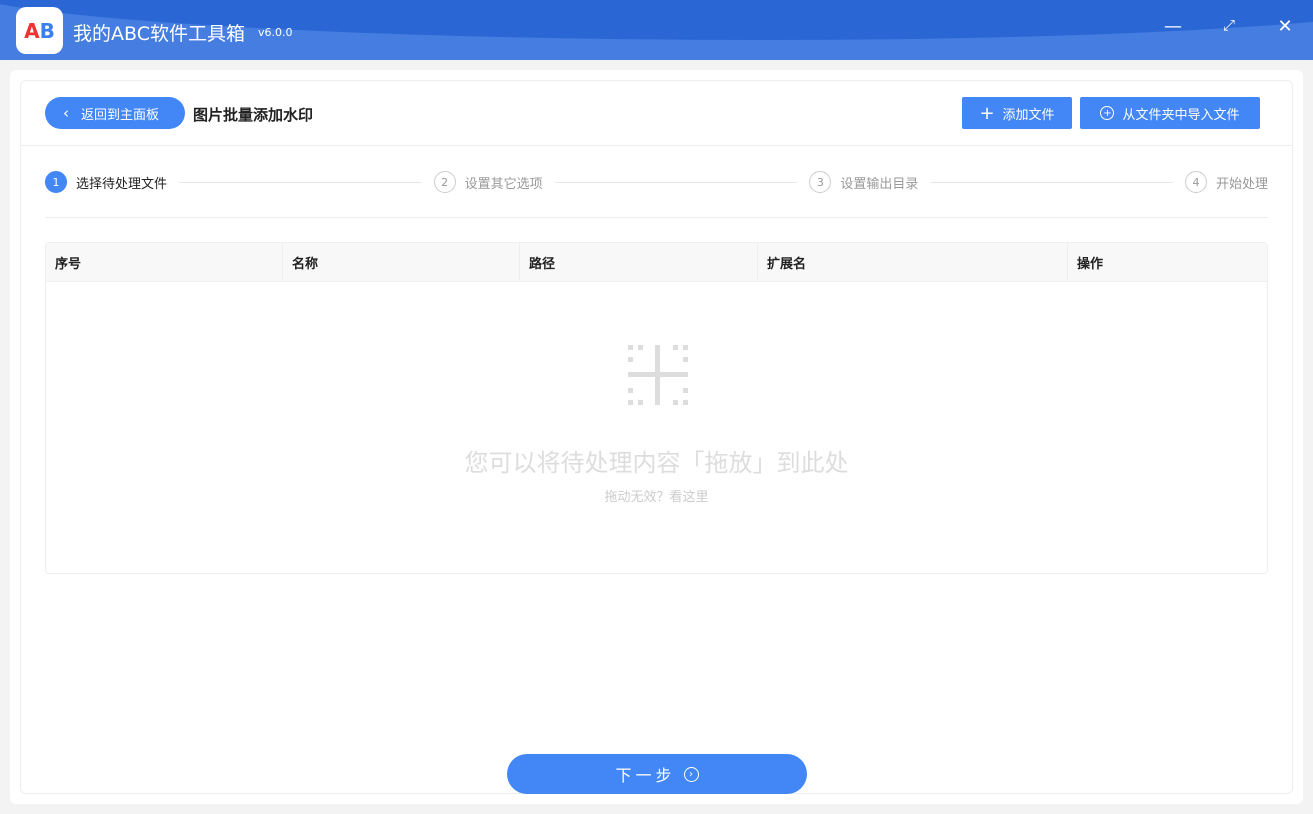 The image size is (1313, 814). Describe the element at coordinates (820, 182) in the screenshot. I see `step-number: 3` at that location.